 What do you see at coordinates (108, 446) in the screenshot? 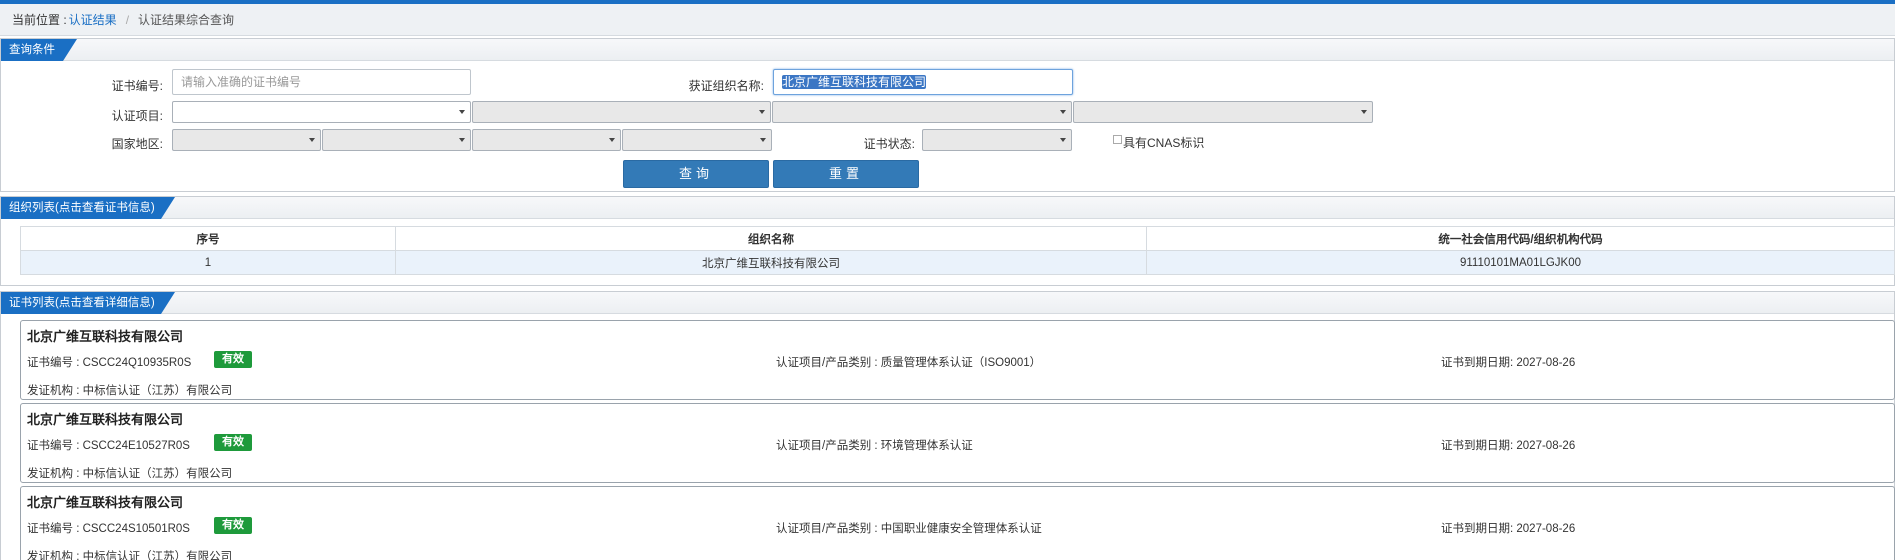
I see `cert-number: 证书编号 : CSCC24E10527R0S` at bounding box center [108, 446].